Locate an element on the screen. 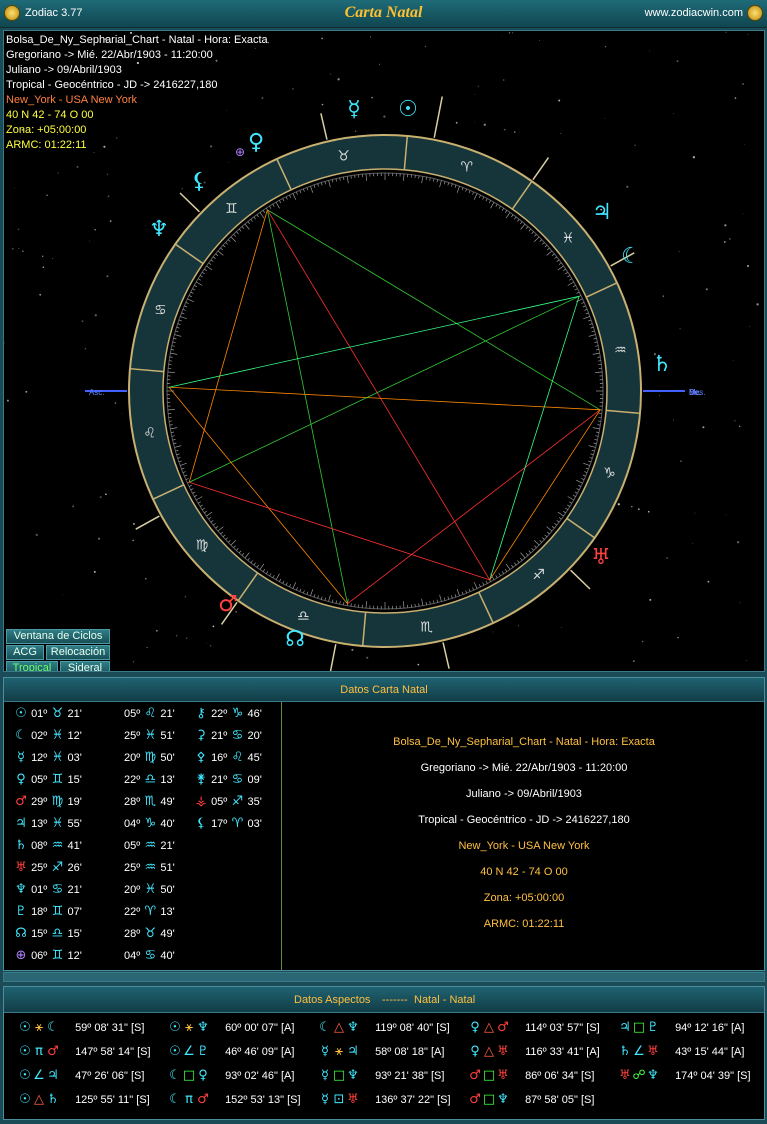 This screenshot has height=1124, width=767. house-minutes: 21' is located at coordinates (167, 714).